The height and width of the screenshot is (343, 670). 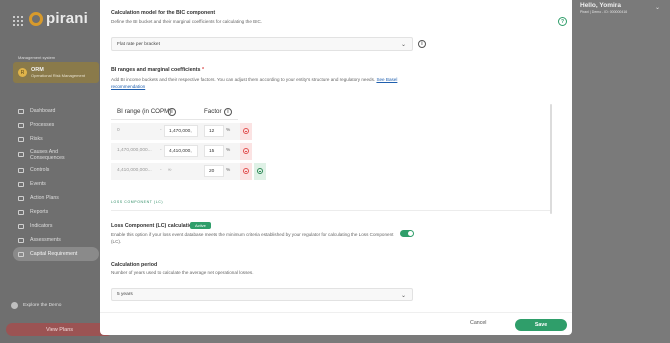 What do you see at coordinates (59, 329) in the screenshot?
I see `view-plans-button: View Plans` at bounding box center [59, 329].